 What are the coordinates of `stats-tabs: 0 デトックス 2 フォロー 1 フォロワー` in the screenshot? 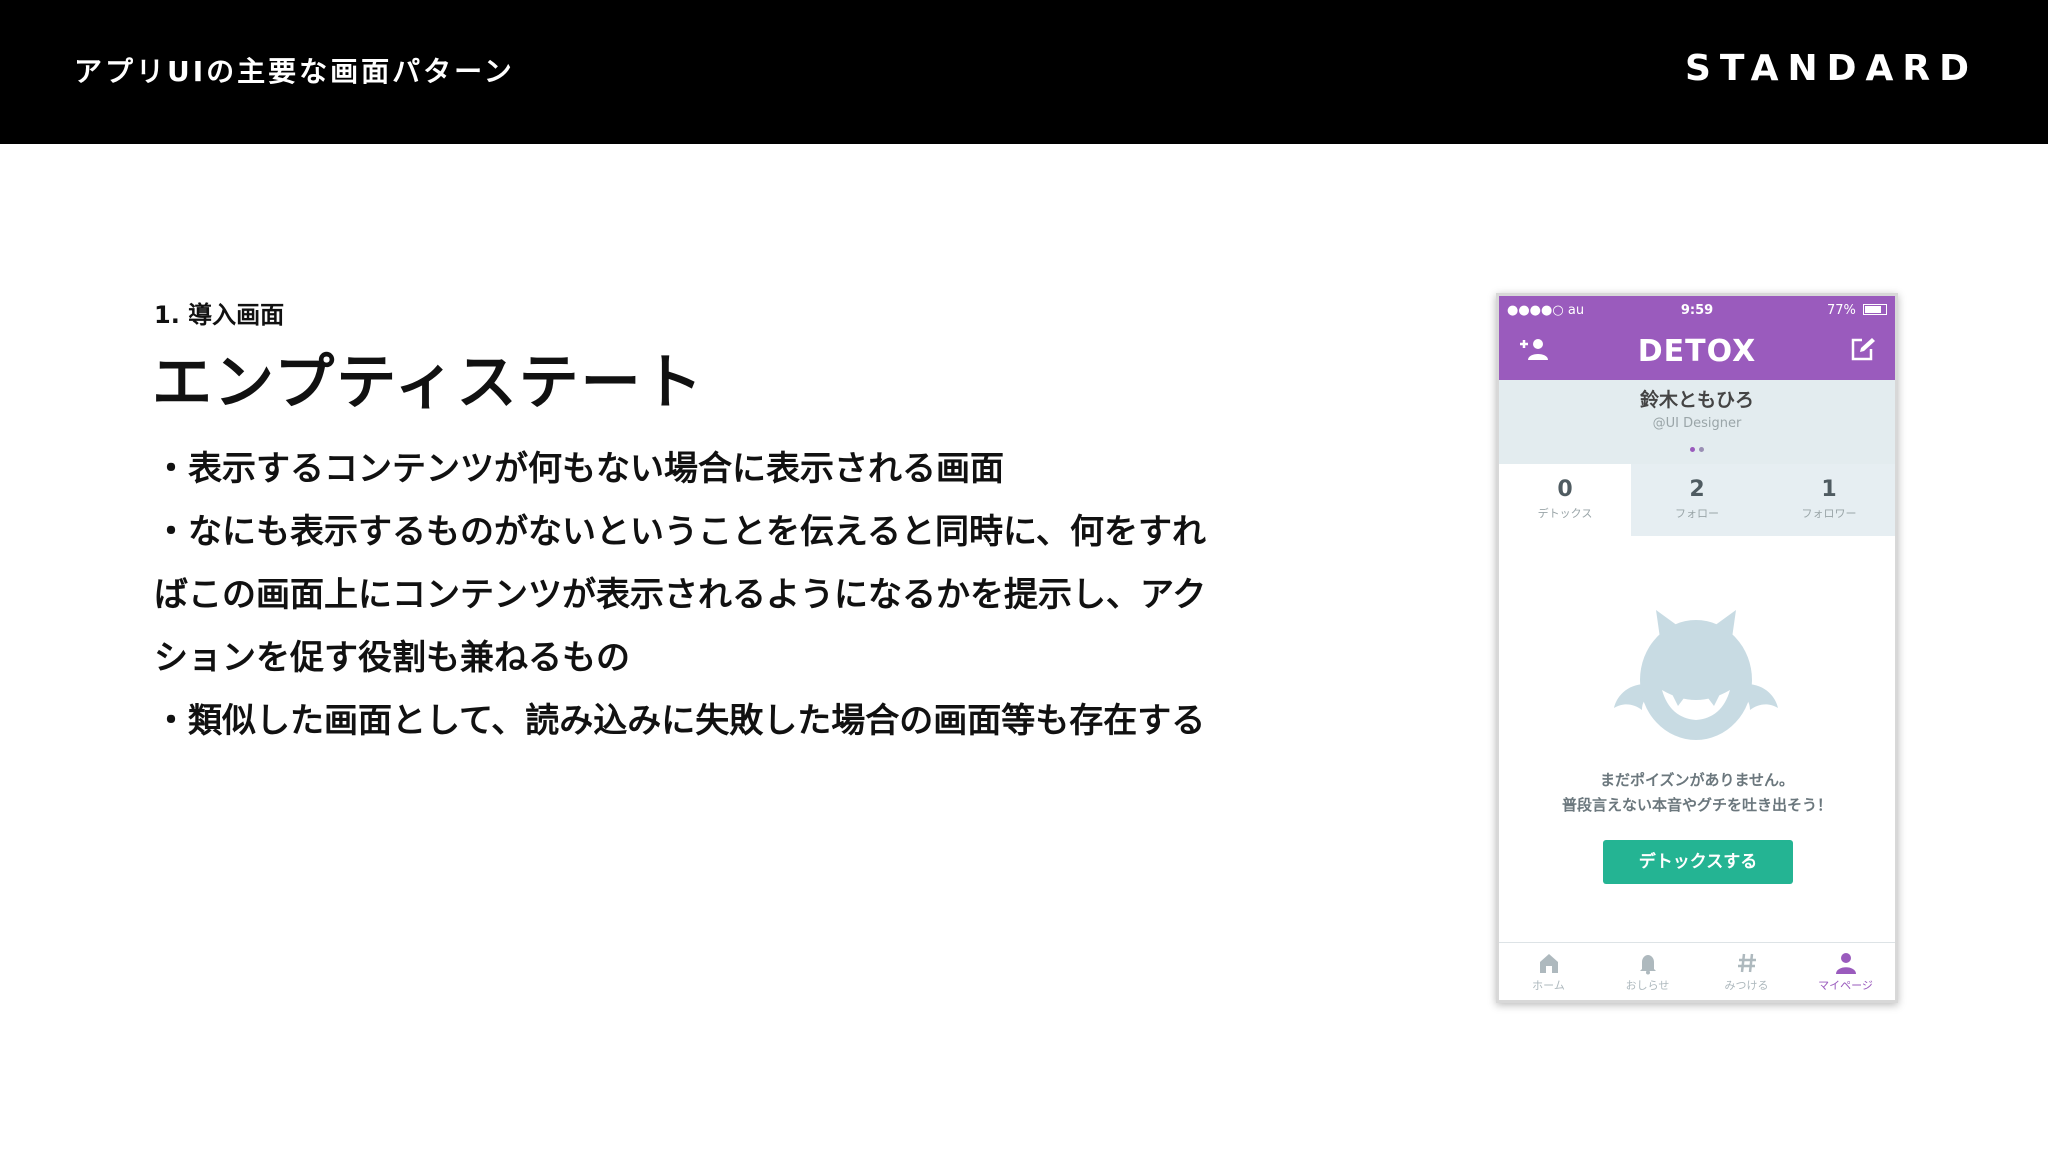 It's located at (1697, 500).